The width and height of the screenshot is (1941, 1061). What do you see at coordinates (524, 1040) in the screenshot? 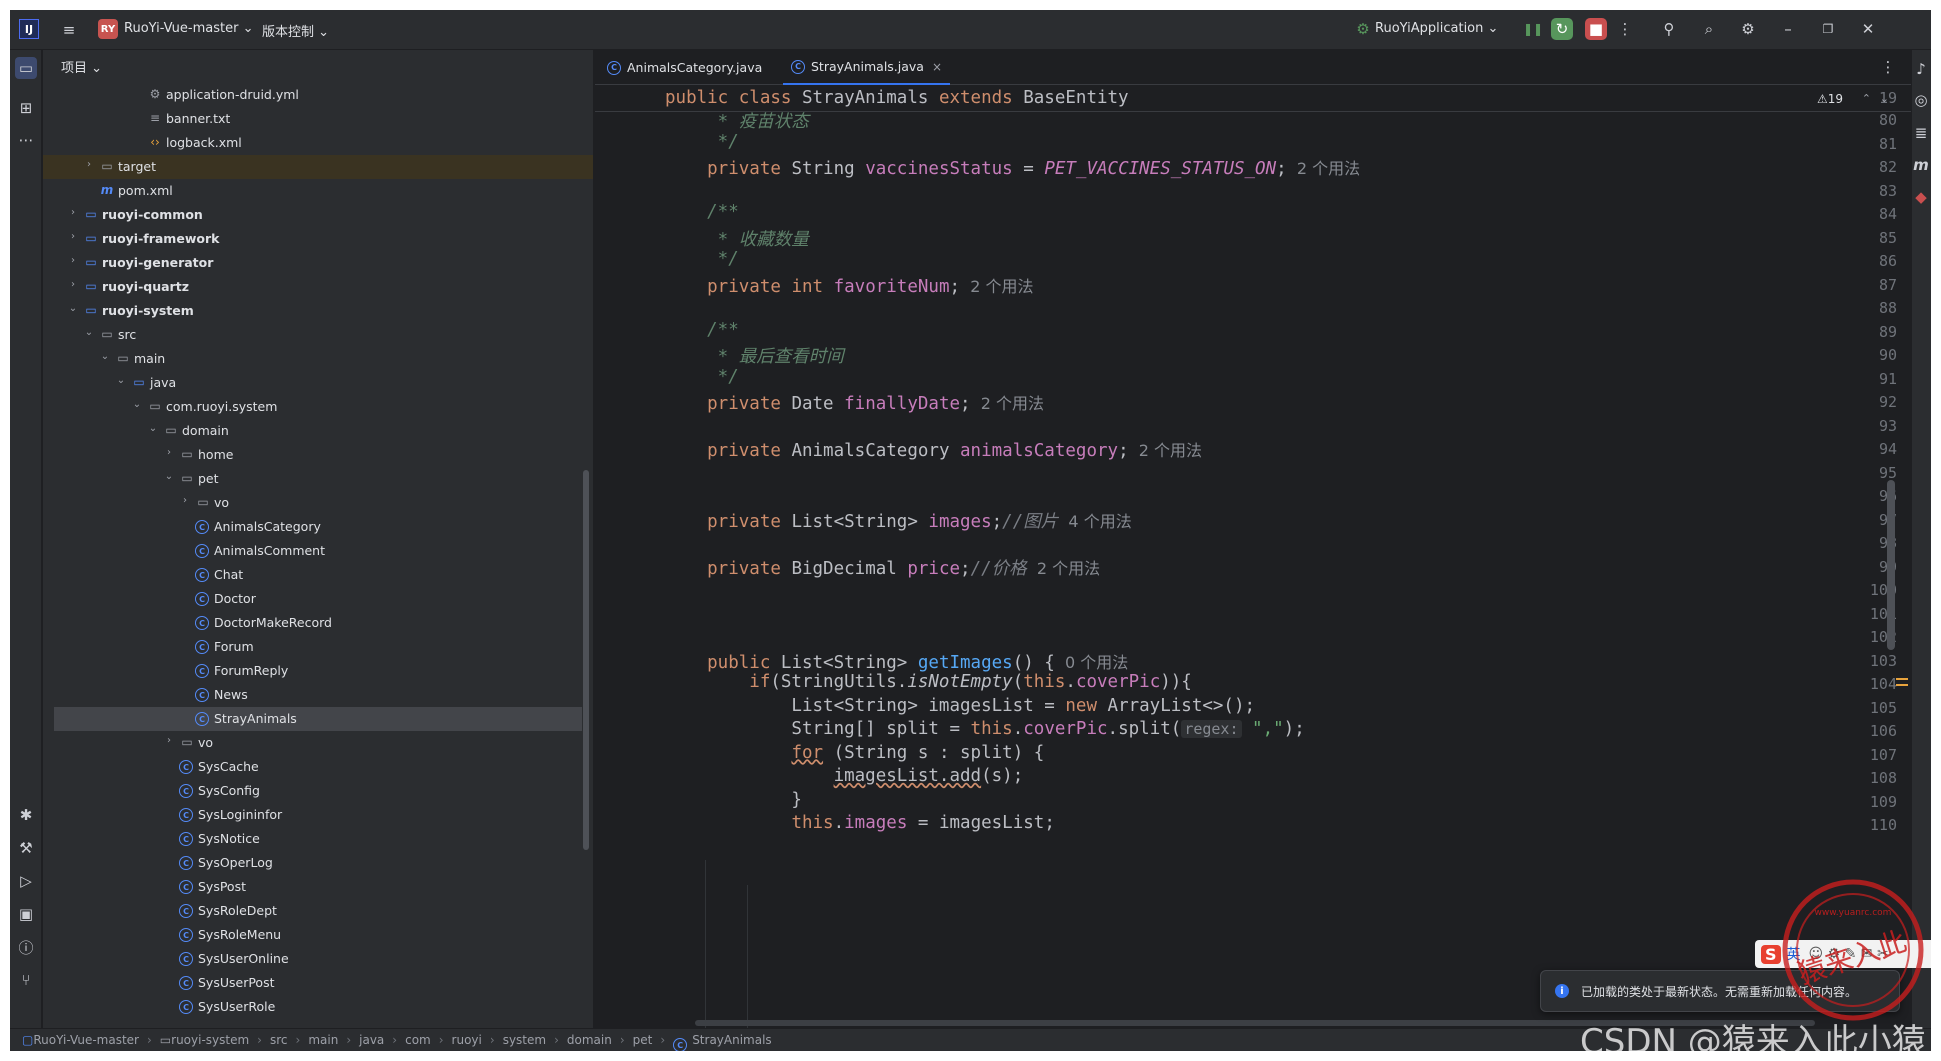
I see `breadcrumb-item: system` at bounding box center [524, 1040].